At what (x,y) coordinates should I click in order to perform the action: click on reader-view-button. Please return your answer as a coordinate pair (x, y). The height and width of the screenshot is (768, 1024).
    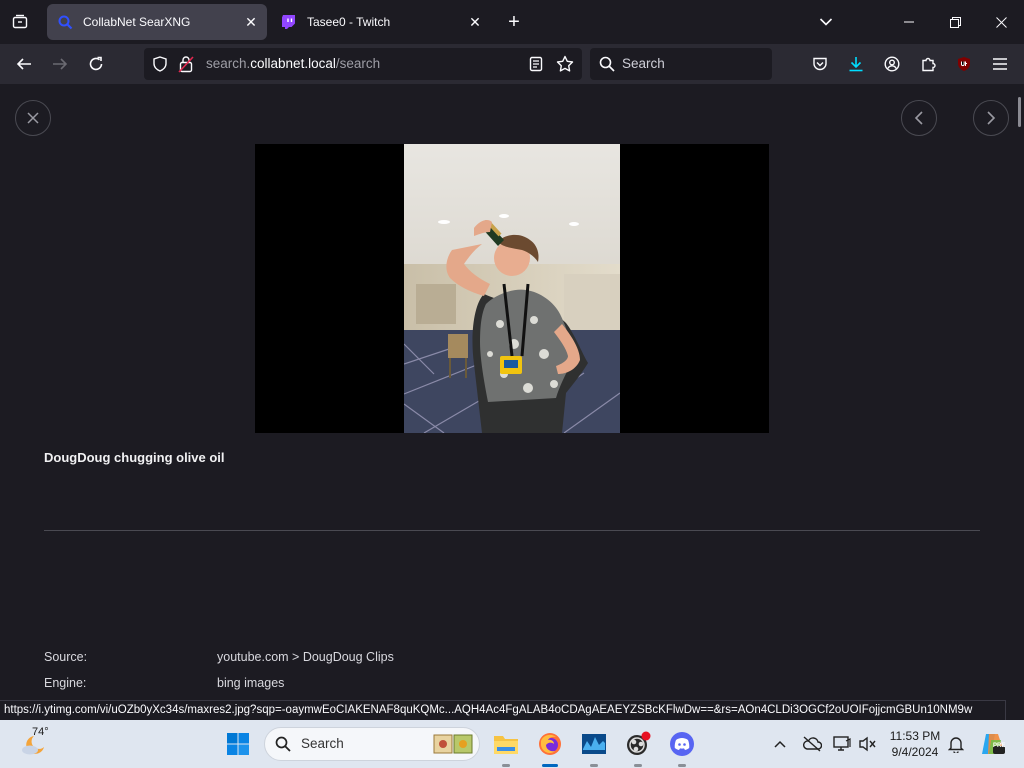
    Looking at the image, I should click on (536, 66).